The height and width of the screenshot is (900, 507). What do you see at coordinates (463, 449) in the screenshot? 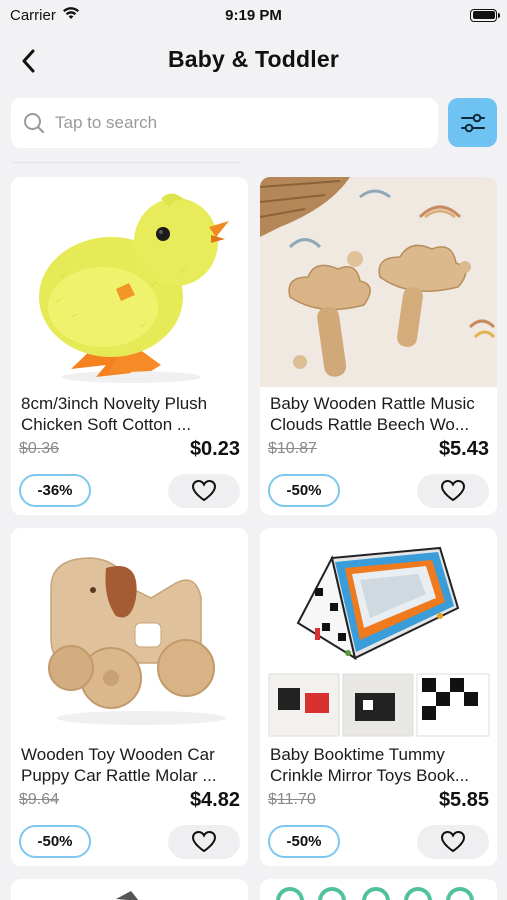
I see `sale-price: $5.43` at bounding box center [463, 449].